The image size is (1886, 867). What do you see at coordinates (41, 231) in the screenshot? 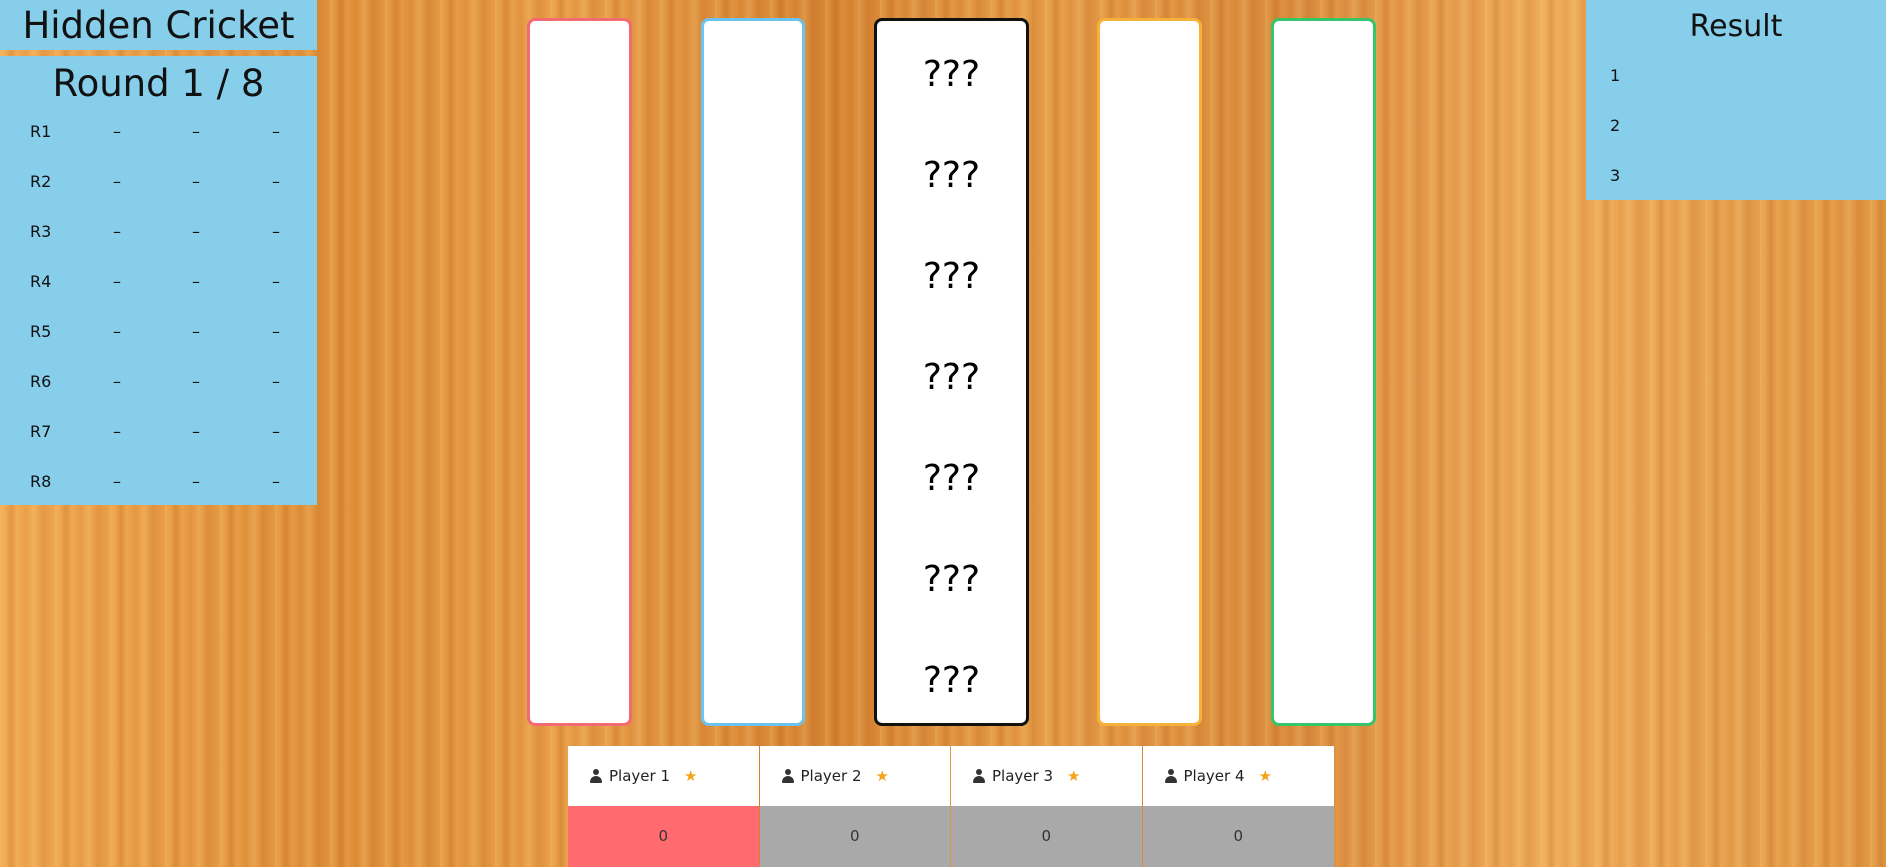
I see `round-label: R3` at bounding box center [41, 231].